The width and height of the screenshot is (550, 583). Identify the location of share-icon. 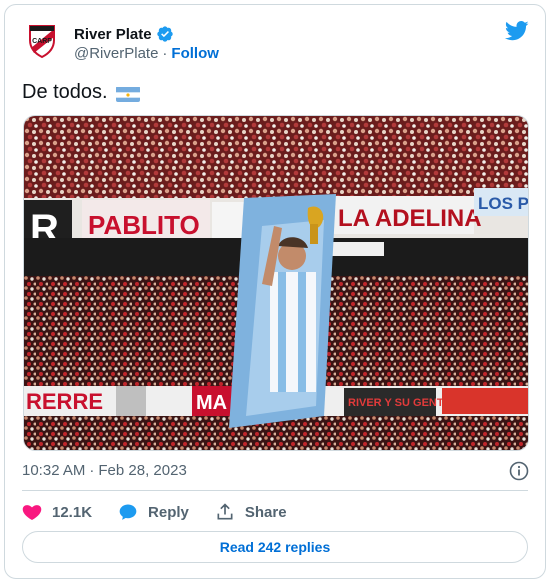
(225, 511).